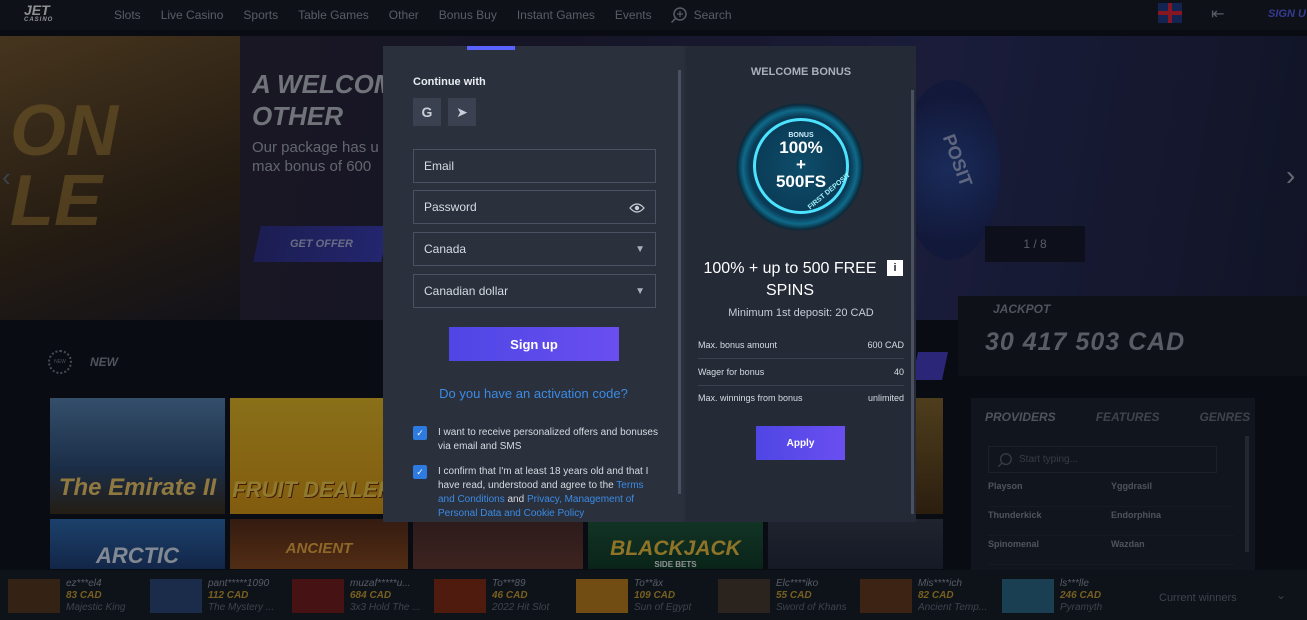  What do you see at coordinates (800, 443) in the screenshot?
I see `apply-button: Apply` at bounding box center [800, 443].